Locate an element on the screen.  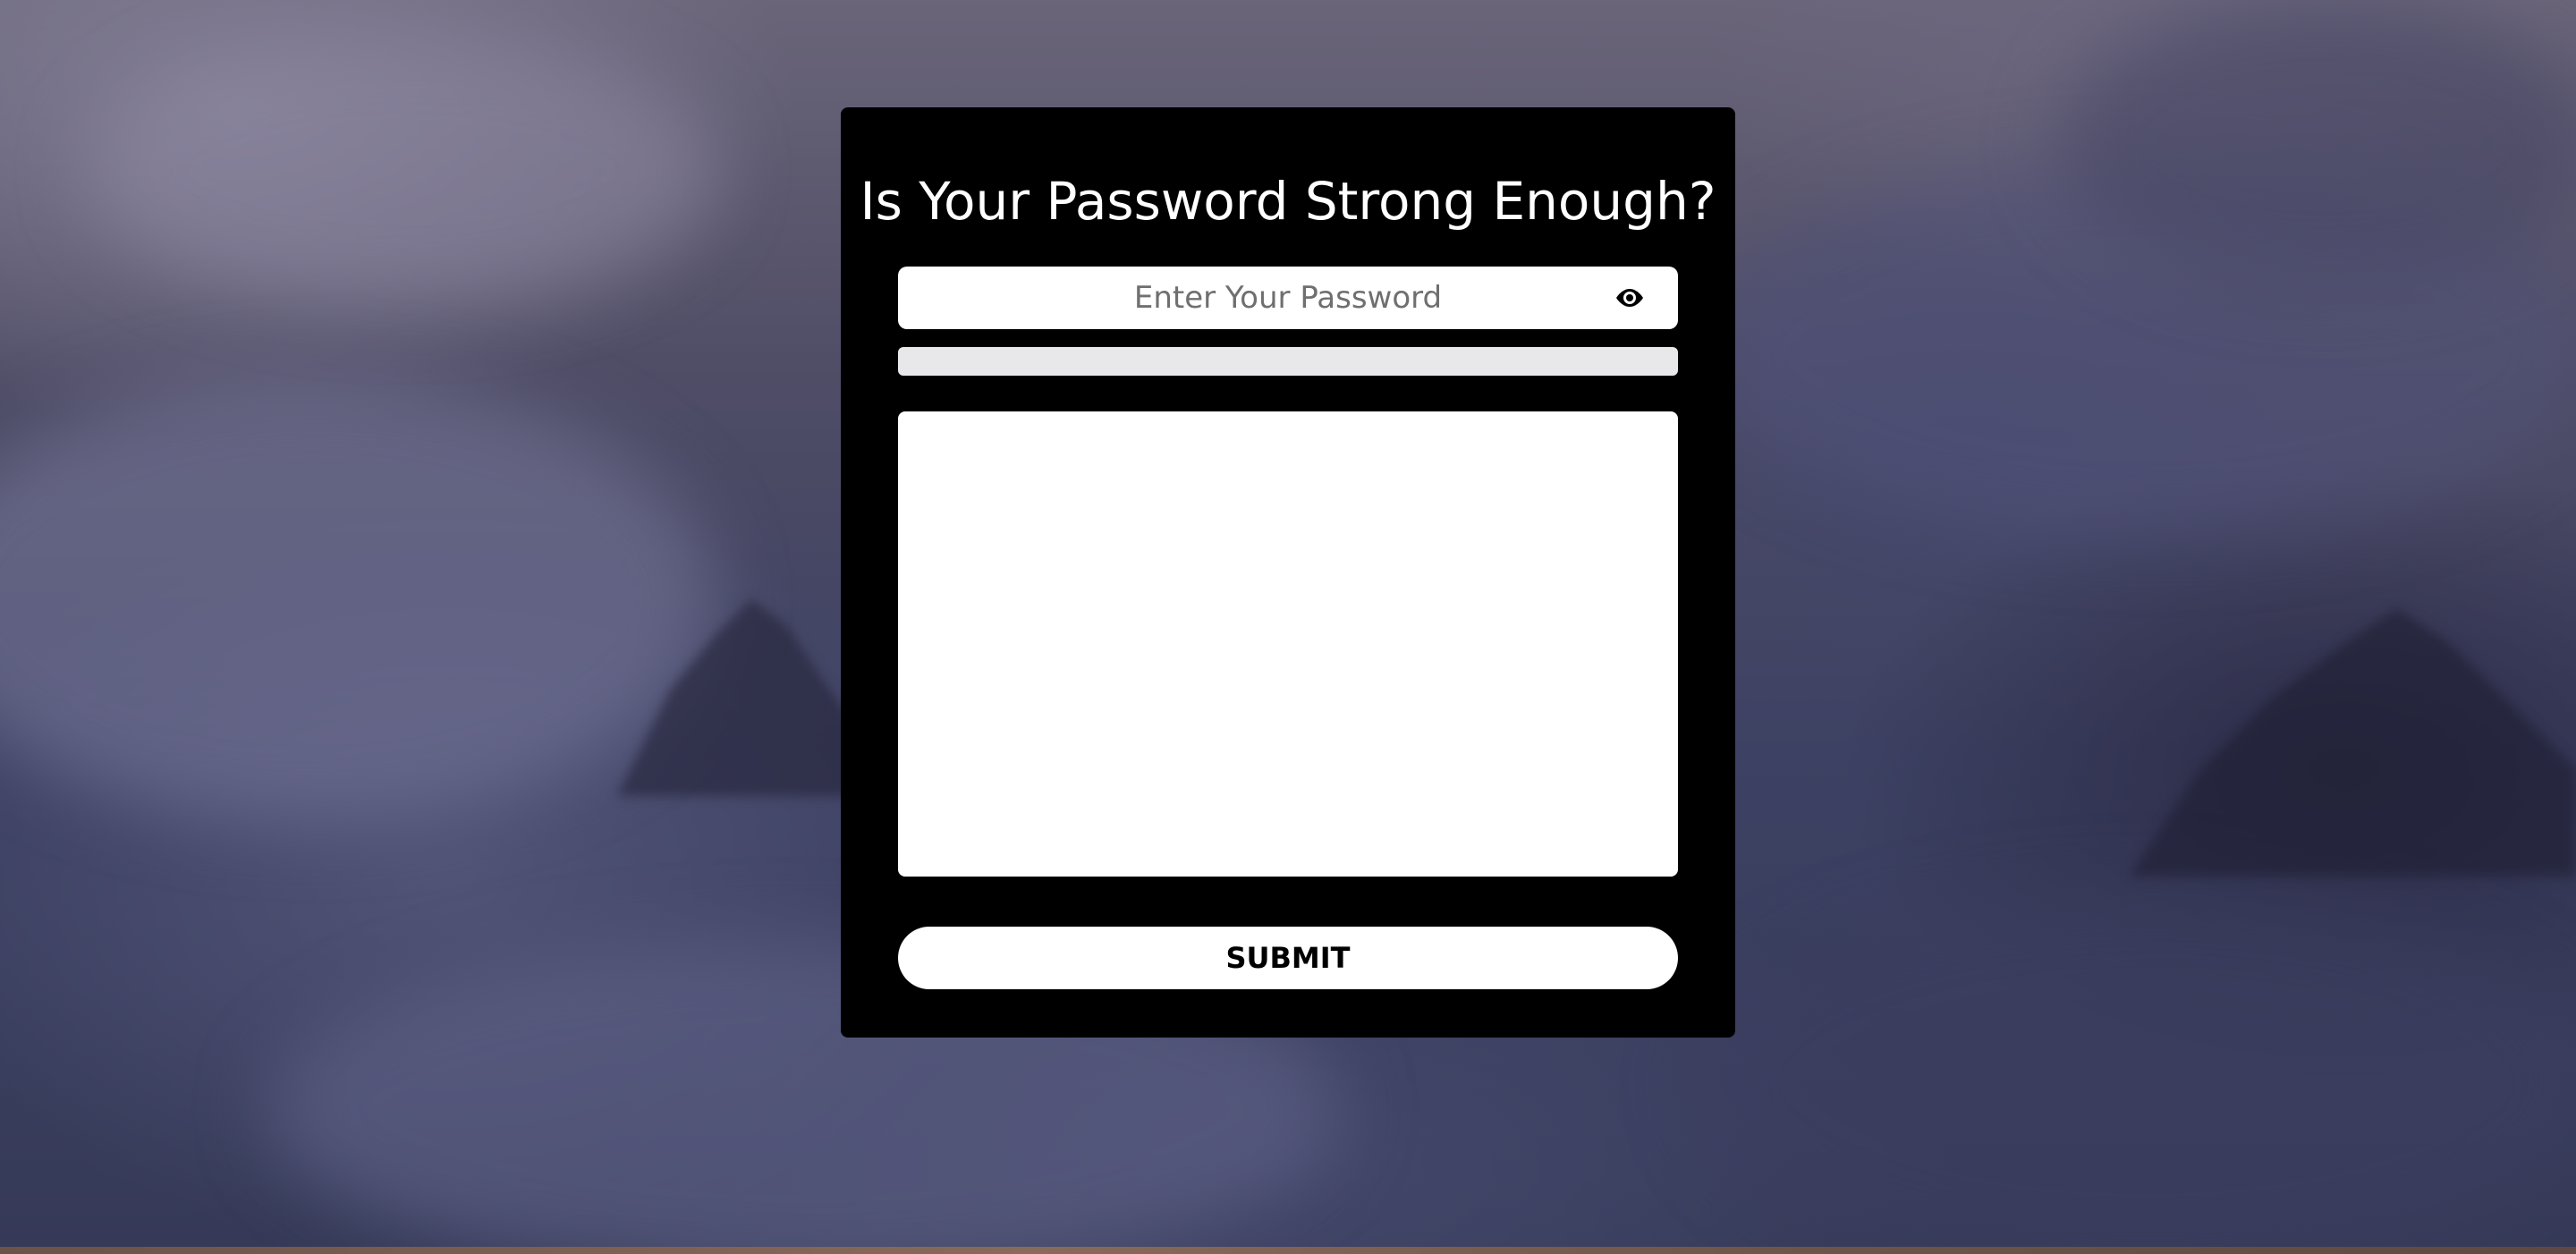
password-input is located at coordinates (1288, 298).